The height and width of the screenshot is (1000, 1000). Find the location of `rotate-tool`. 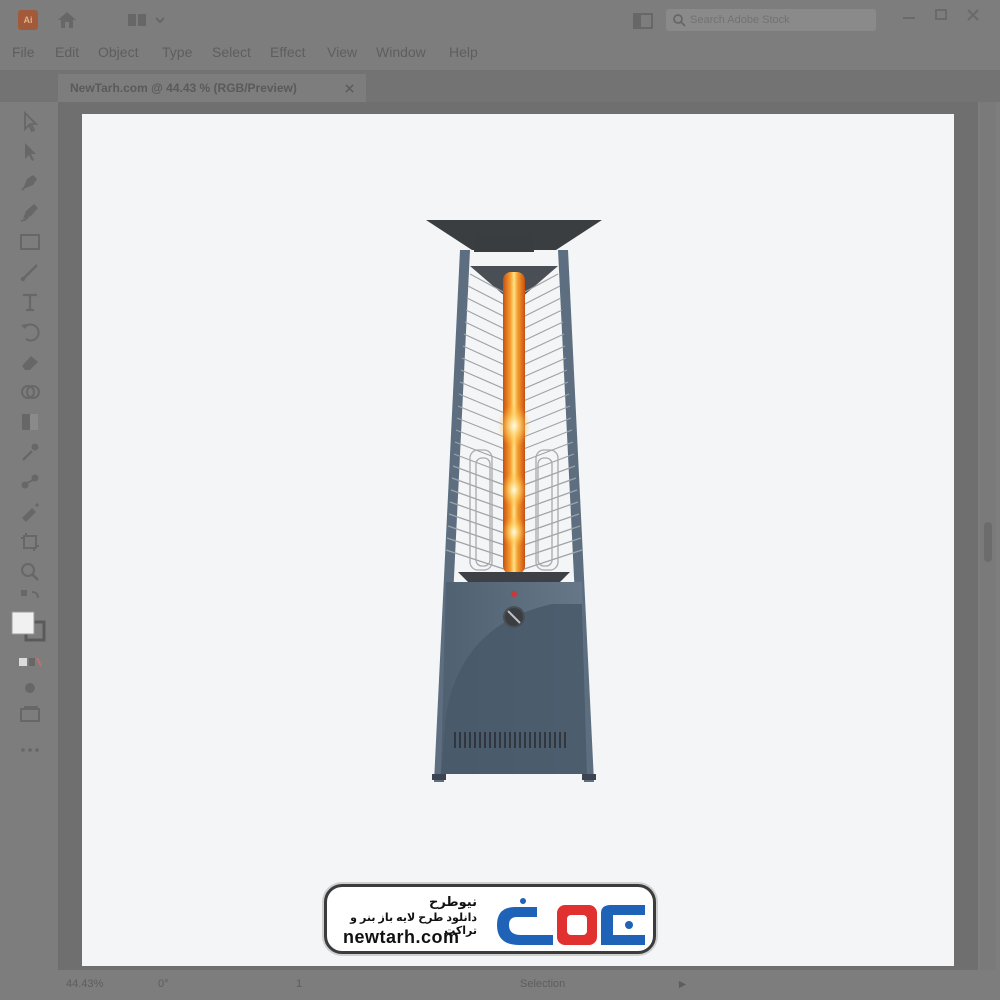

rotate-tool is located at coordinates (30, 332).